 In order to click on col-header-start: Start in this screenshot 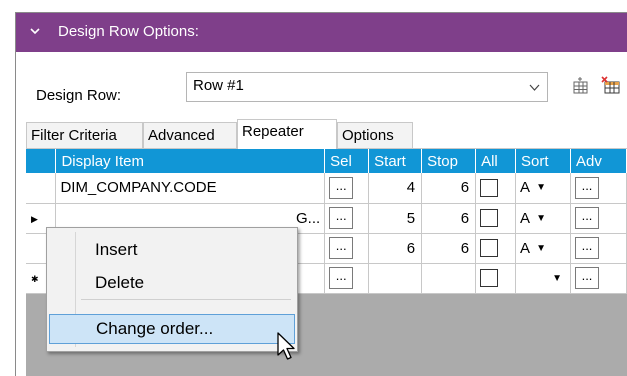, I will do `click(395, 161)`.